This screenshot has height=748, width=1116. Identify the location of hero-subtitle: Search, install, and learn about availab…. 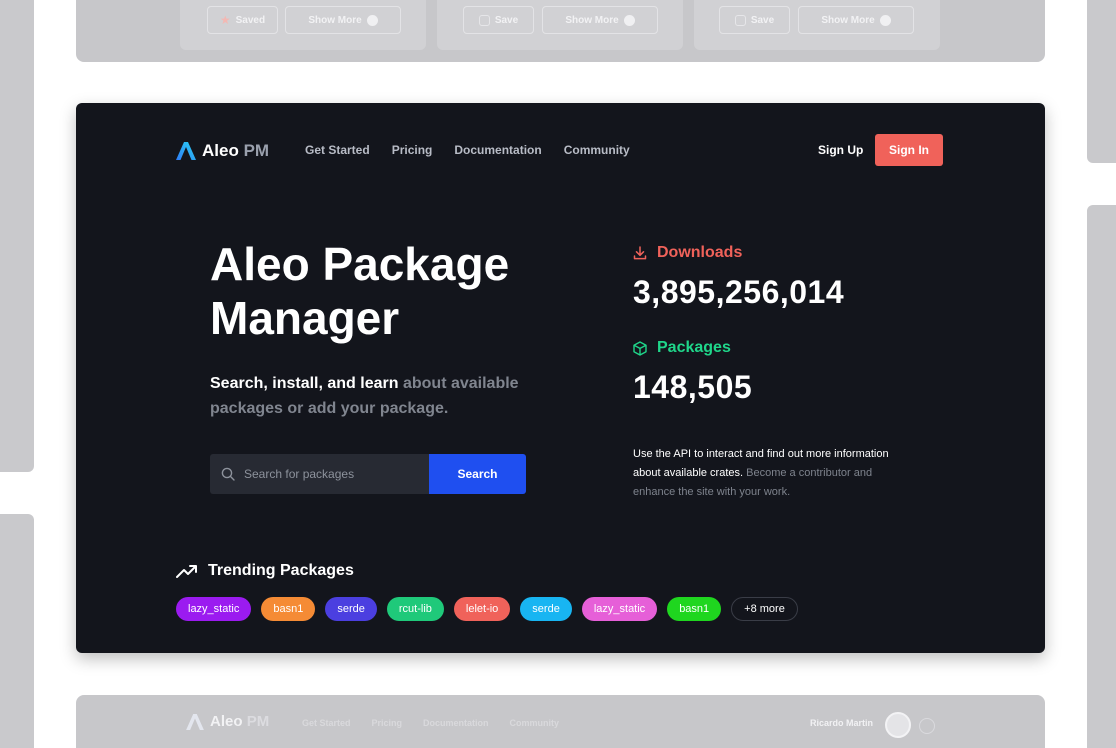
(364, 396).